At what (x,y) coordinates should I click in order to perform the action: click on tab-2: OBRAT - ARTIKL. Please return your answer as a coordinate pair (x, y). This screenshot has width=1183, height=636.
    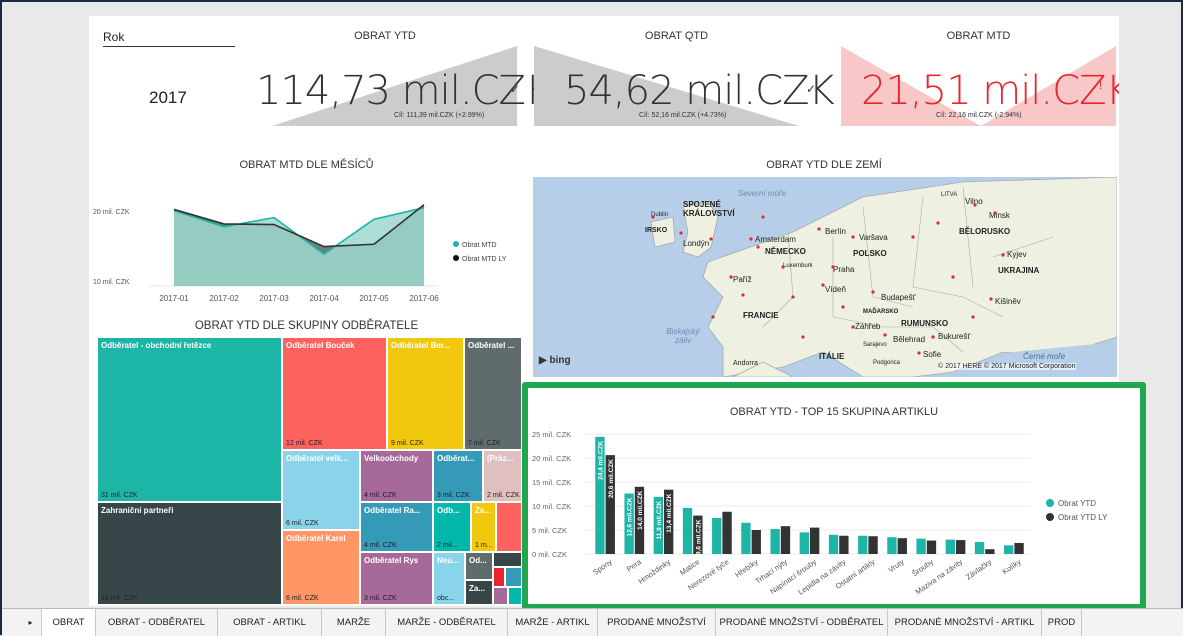
    Looking at the image, I should click on (270, 622).